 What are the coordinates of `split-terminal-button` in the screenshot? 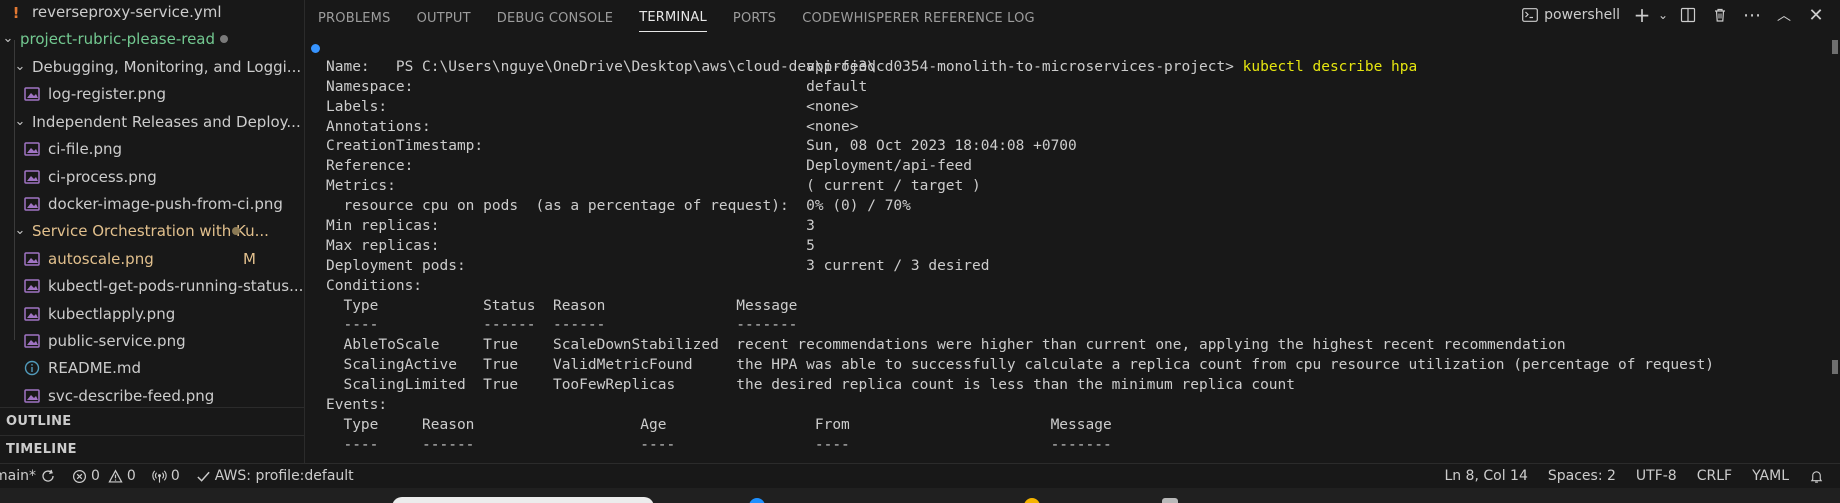 It's located at (1688, 15).